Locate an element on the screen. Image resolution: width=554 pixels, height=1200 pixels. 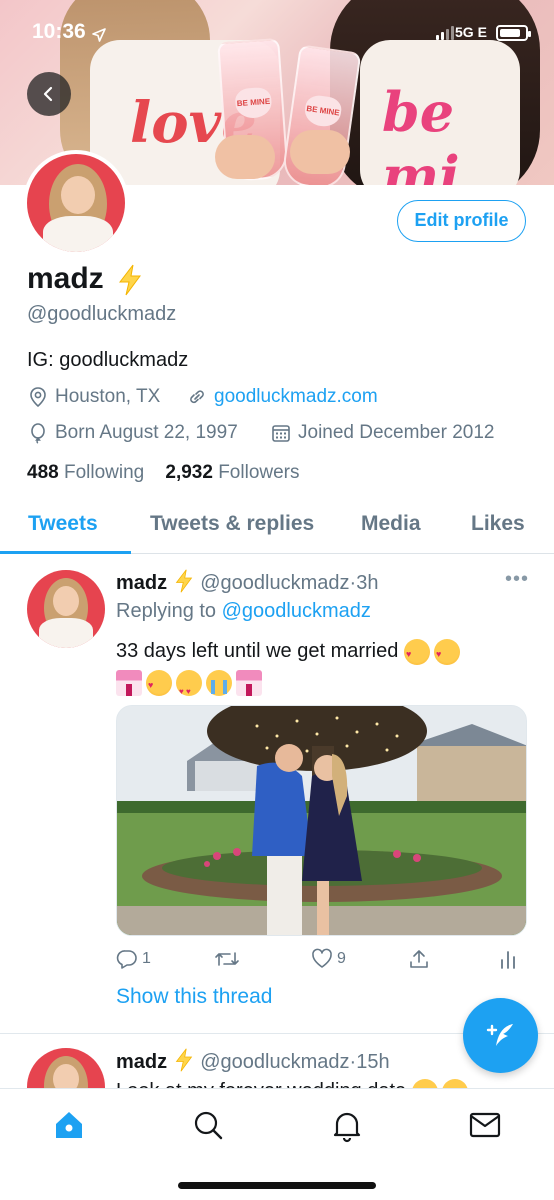
profile-tabs: Tweets Tweets & replies Media Likes is located at coordinates (277, 526).